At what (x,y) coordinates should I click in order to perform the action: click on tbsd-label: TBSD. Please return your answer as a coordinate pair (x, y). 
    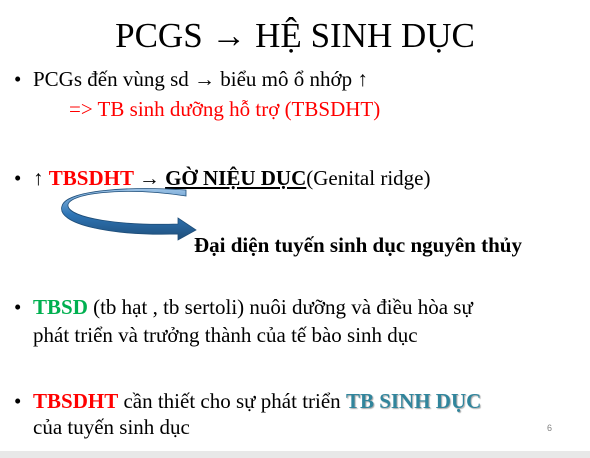
    Looking at the image, I should click on (60, 307).